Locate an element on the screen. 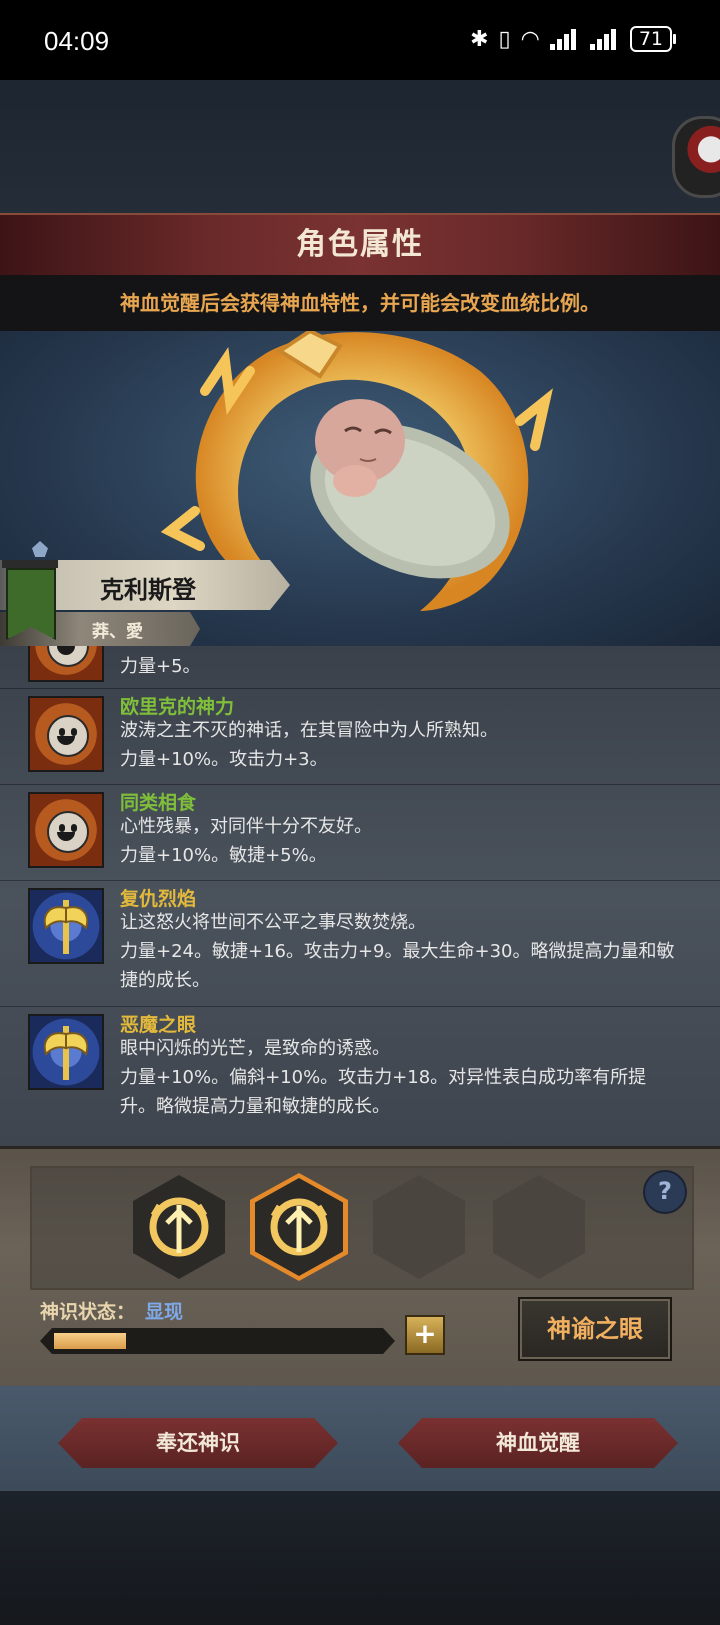  top-backdrop is located at coordinates (360, 147).